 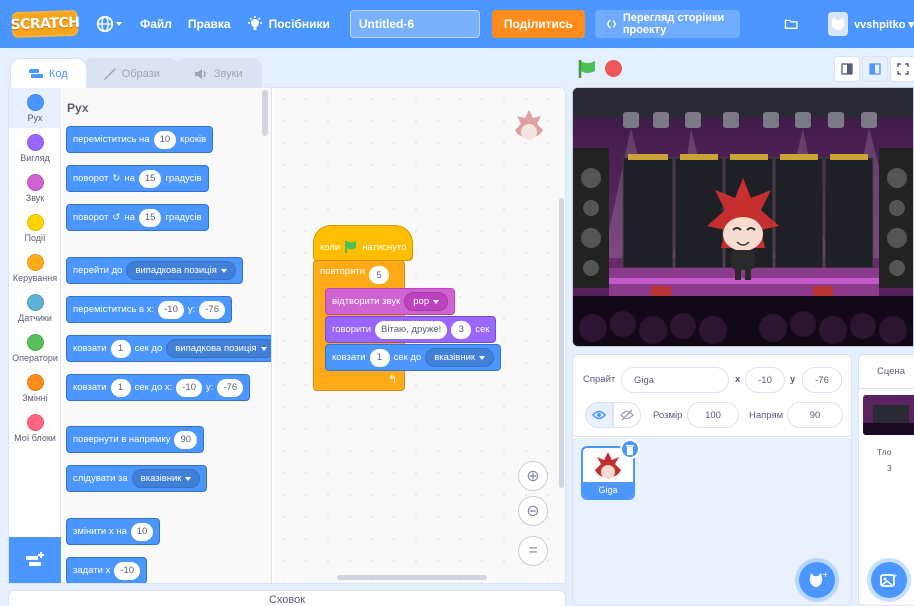 What do you see at coordinates (78, 108) in the screenshot?
I see `palette-category-title: Рух` at bounding box center [78, 108].